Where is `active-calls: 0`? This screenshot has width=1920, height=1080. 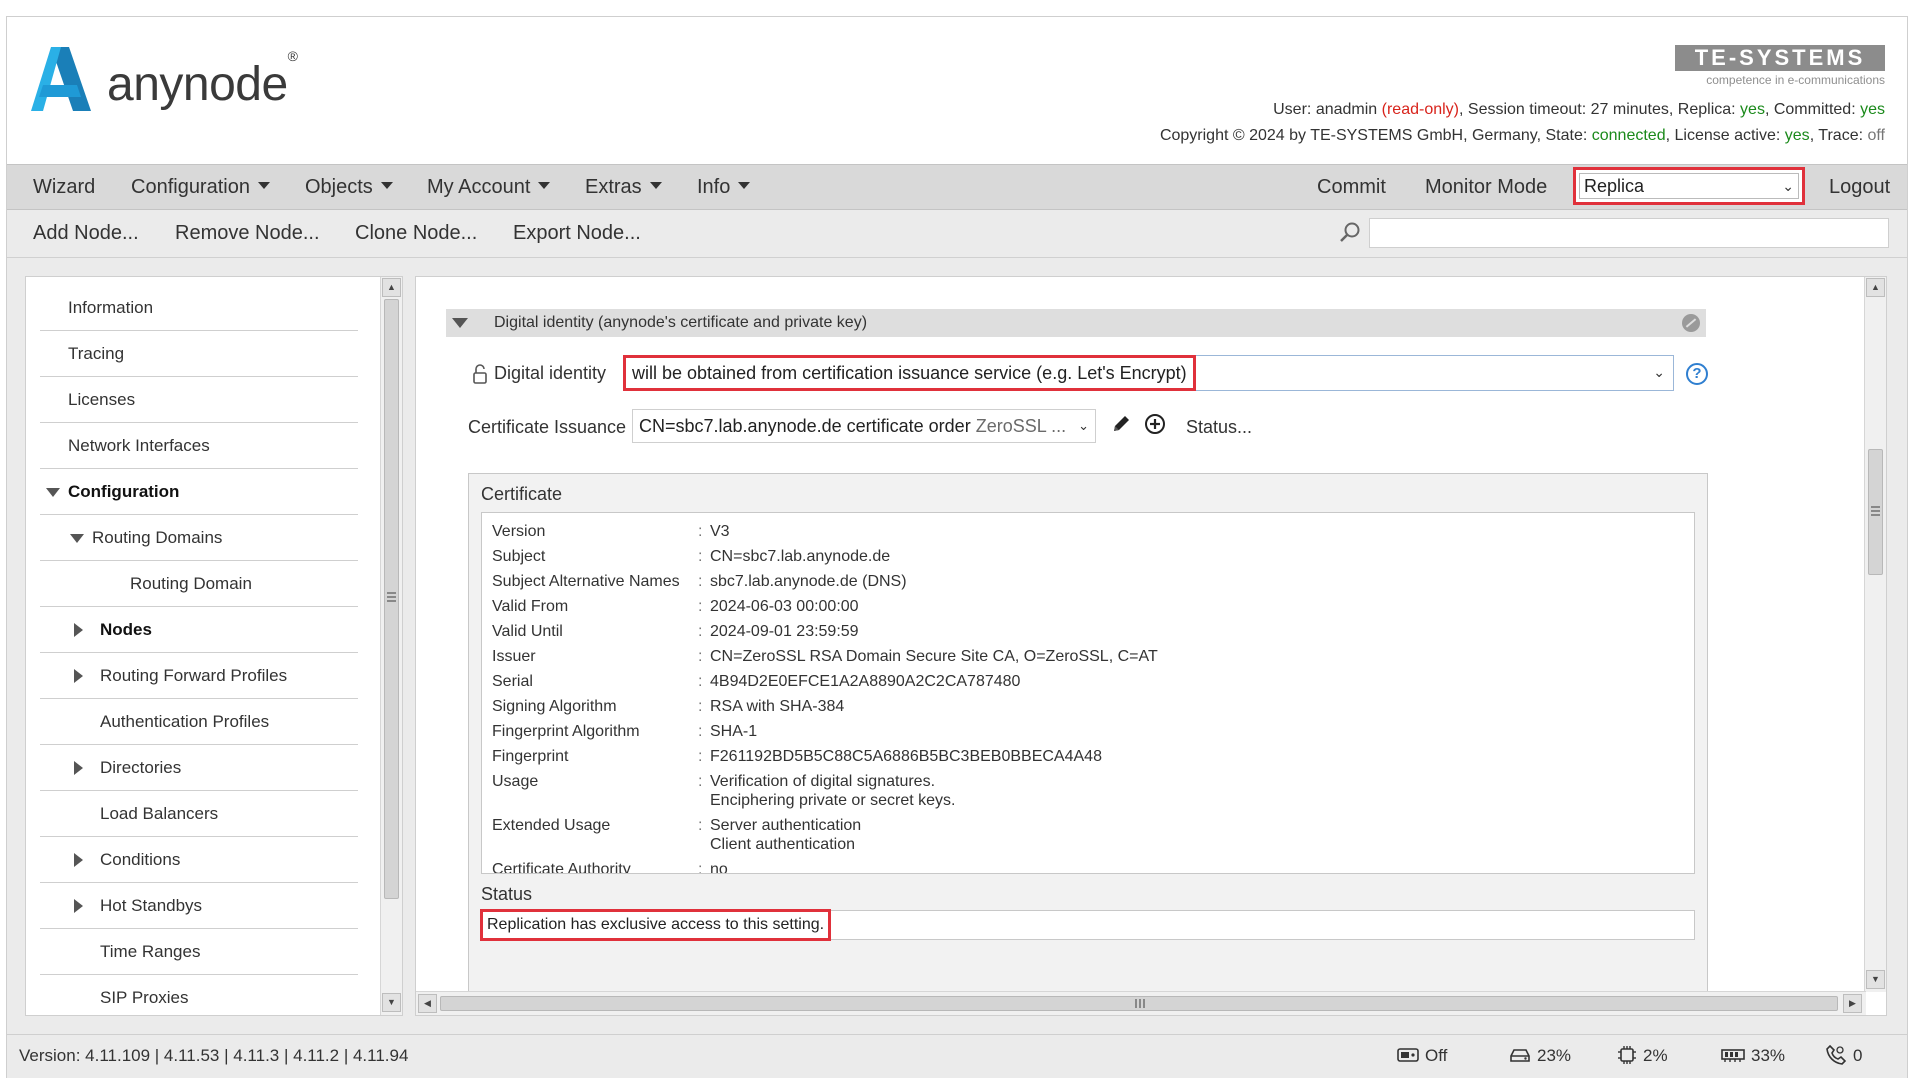 active-calls: 0 is located at coordinates (1843, 1056).